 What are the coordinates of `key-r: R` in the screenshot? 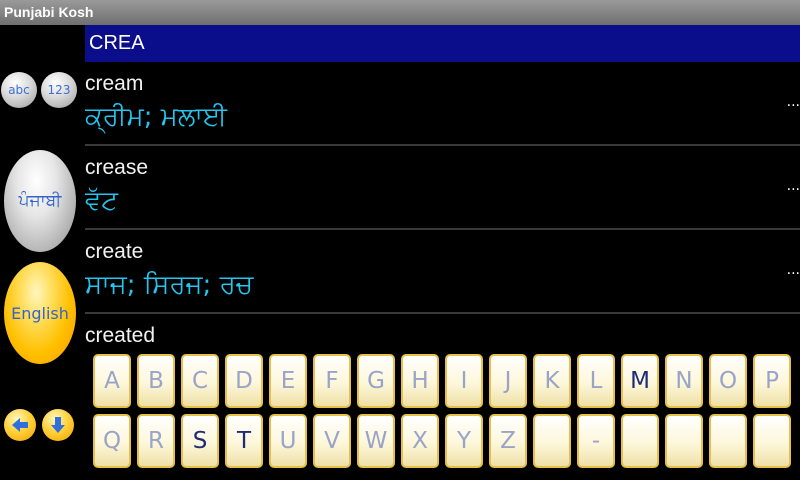 It's located at (156, 441).